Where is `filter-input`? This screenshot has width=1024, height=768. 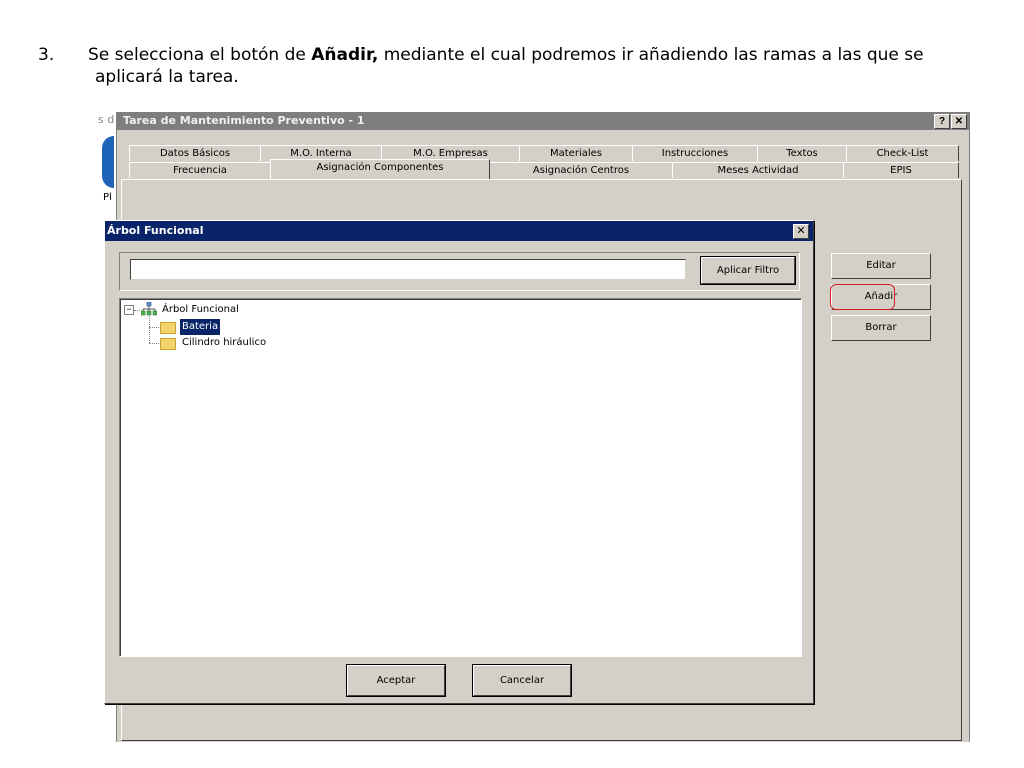 filter-input is located at coordinates (408, 269).